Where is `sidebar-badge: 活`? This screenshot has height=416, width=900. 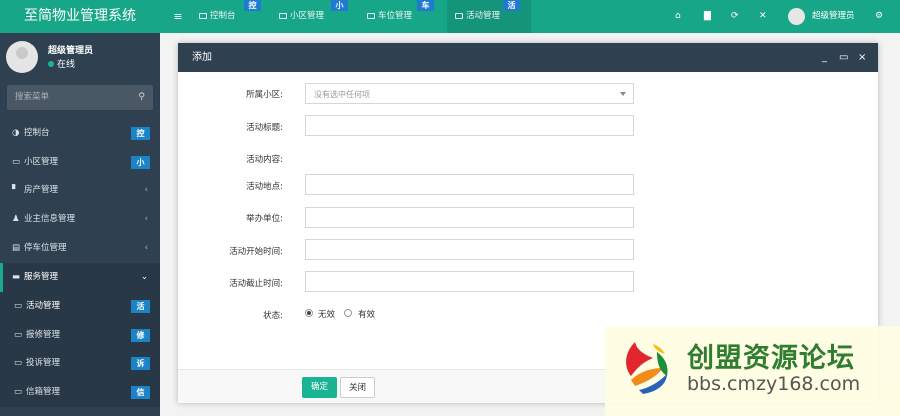
sidebar-badge: 活 is located at coordinates (140, 306).